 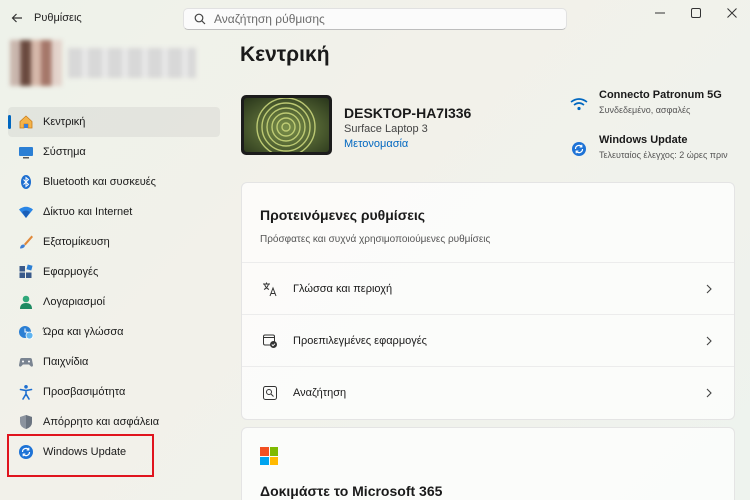 What do you see at coordinates (26, 272) in the screenshot?
I see `apps-icon` at bounding box center [26, 272].